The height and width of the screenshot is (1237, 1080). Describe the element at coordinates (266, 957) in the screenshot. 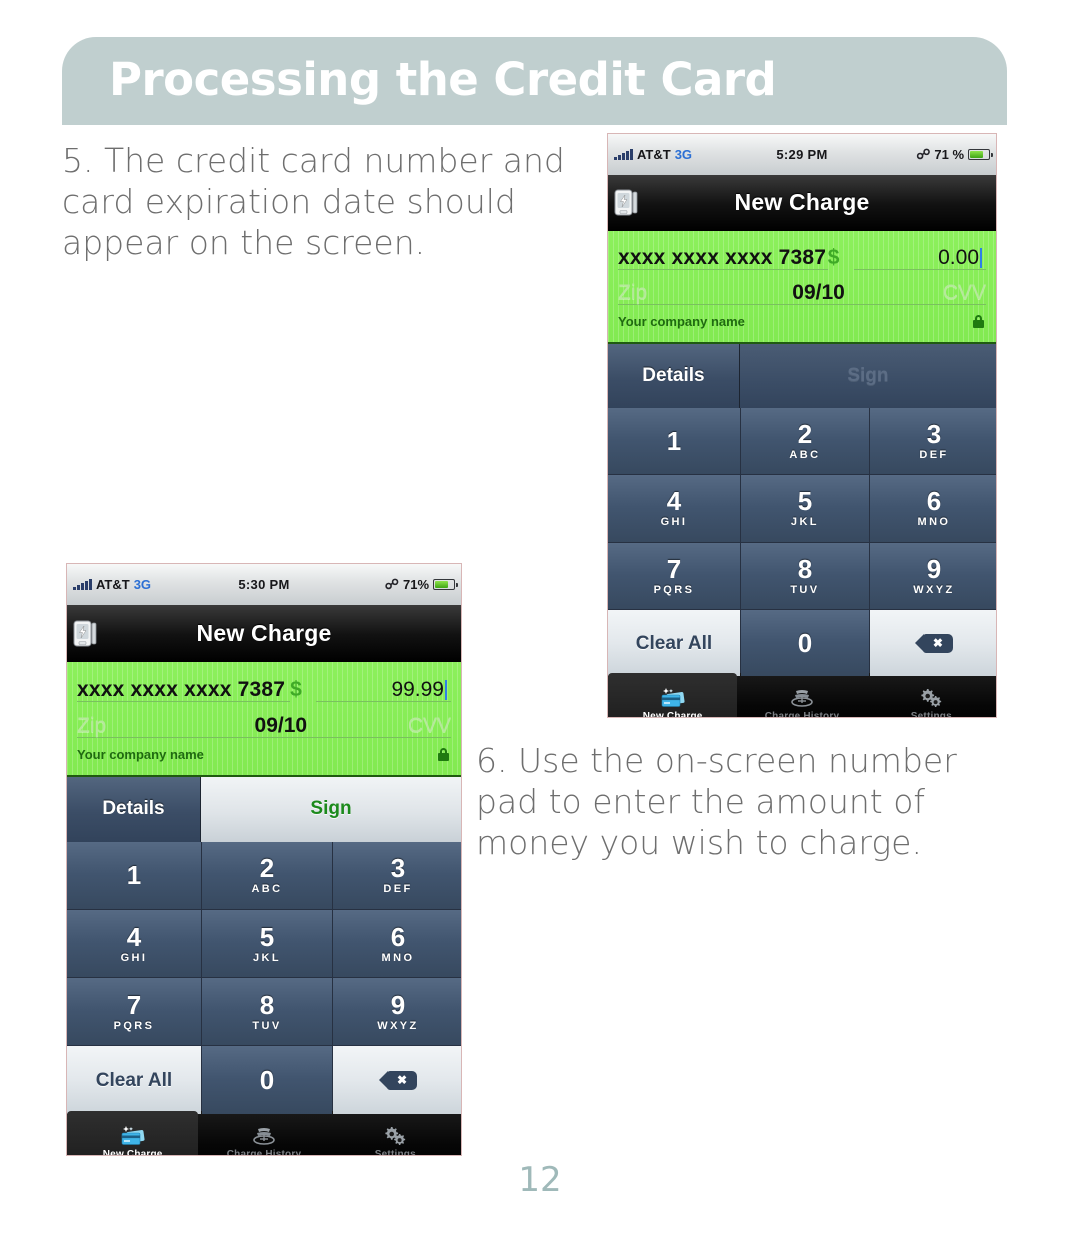

I see `key-letters: JKL` at that location.